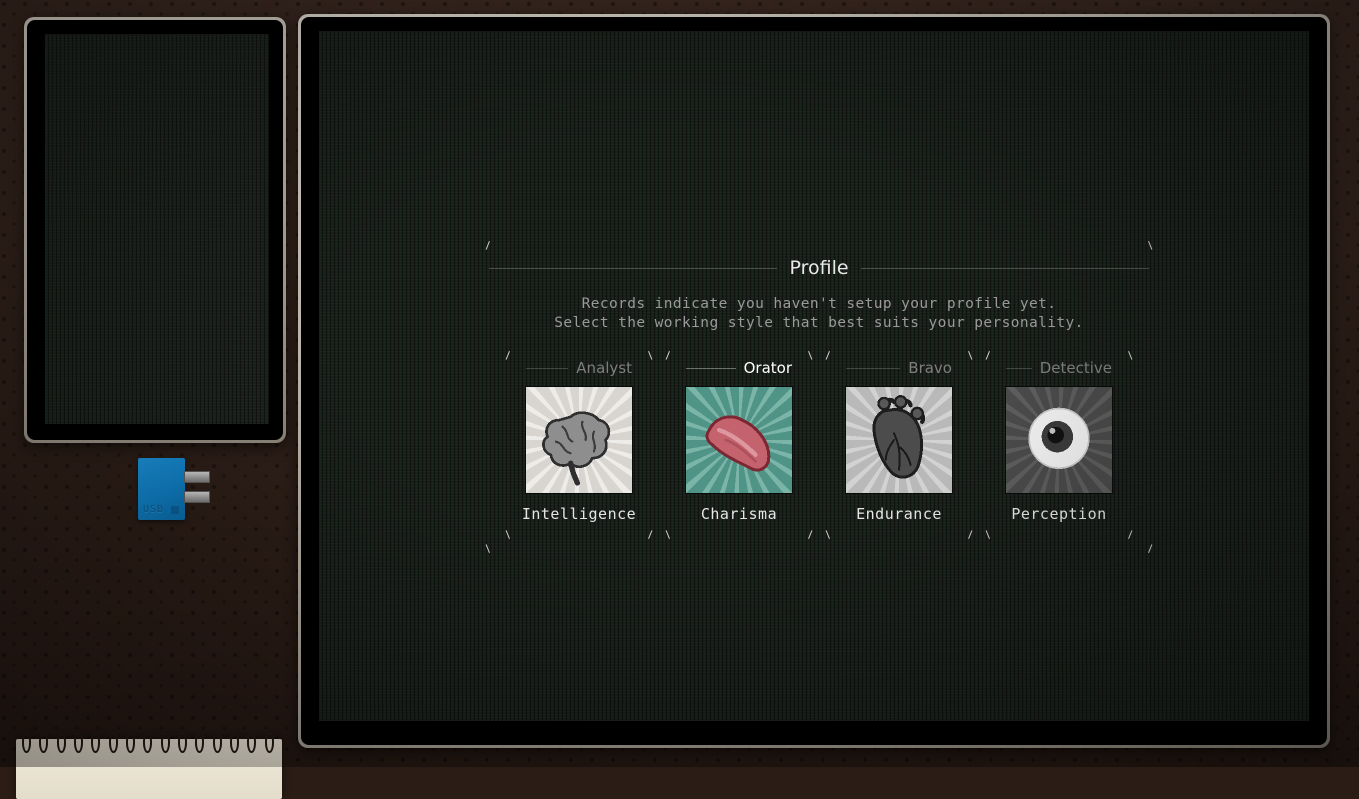  I want to click on usb-drive: USB, so click(173, 489).